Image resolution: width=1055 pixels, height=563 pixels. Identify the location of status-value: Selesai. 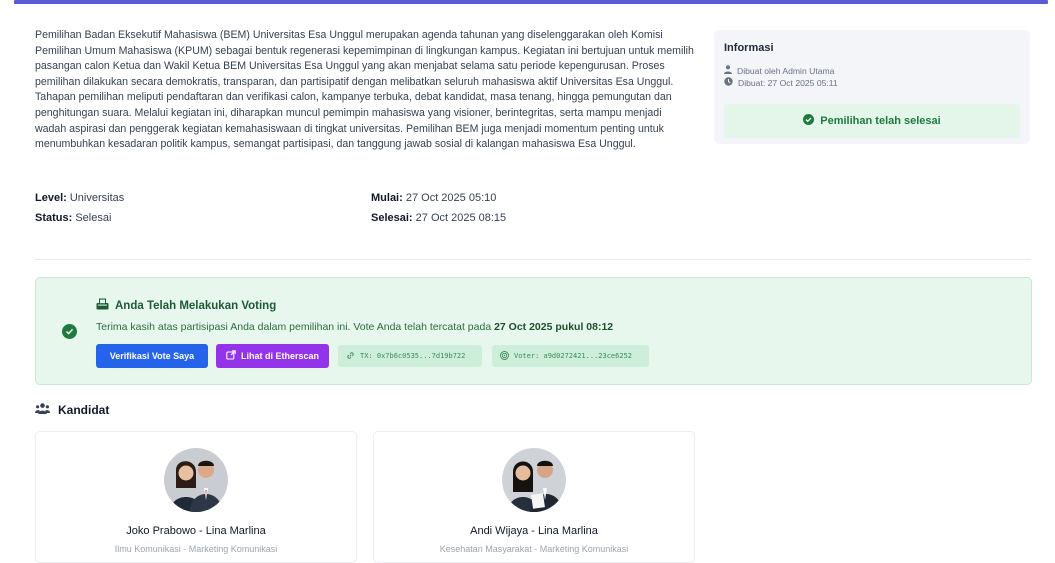
(93, 218).